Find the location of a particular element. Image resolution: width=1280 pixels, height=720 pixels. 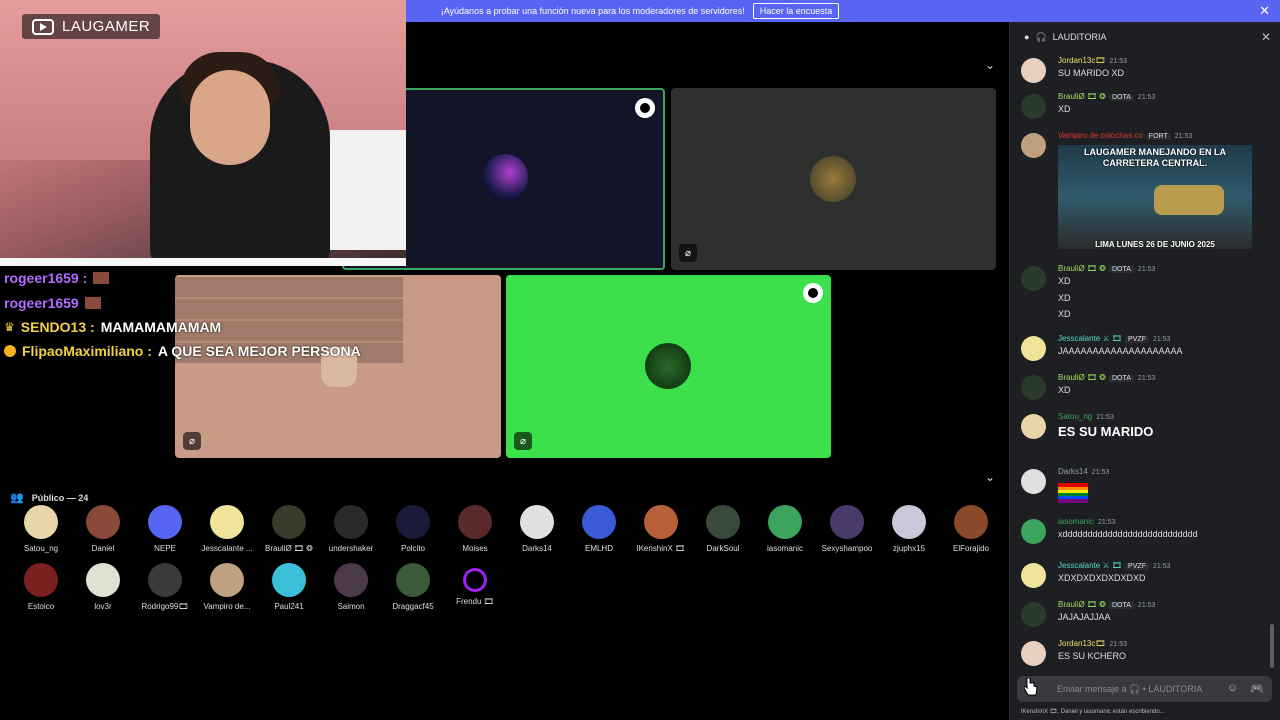

audience-member: Polcito is located at coordinates (413, 529).